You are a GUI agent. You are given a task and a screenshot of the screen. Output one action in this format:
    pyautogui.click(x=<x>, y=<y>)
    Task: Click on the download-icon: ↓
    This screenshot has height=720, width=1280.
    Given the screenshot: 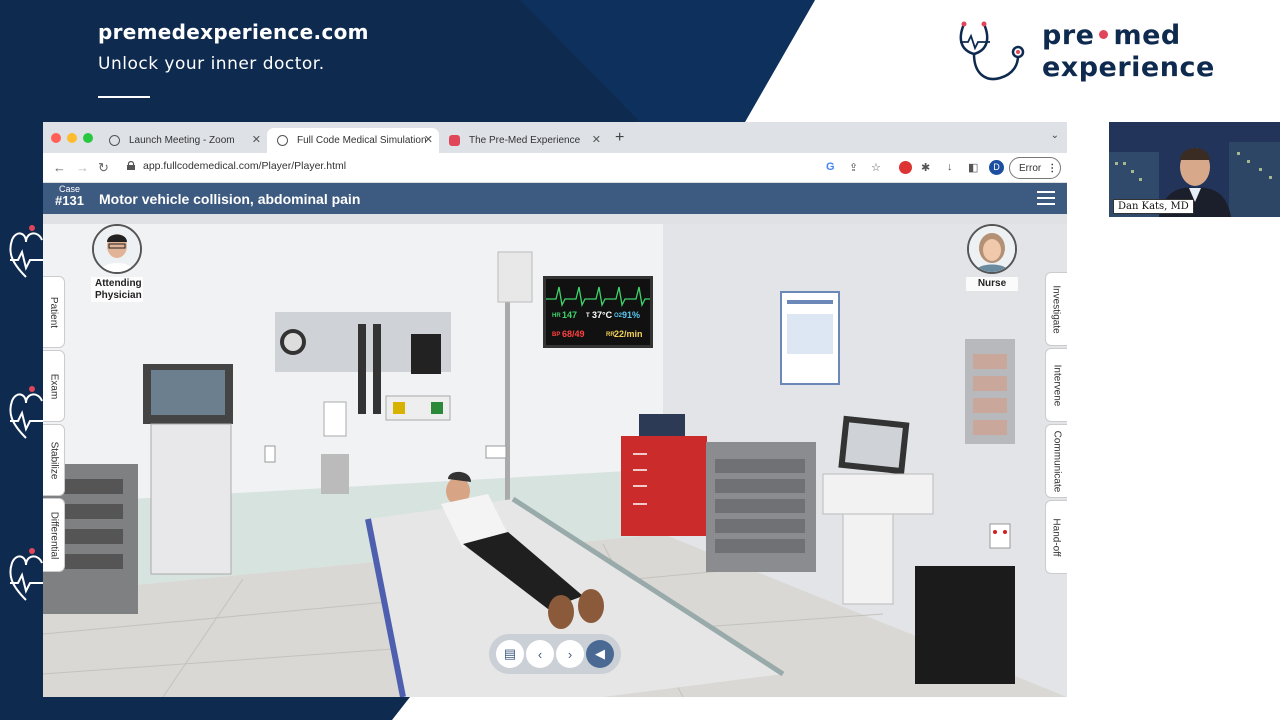 What is the action you would take?
    pyautogui.click(x=950, y=167)
    